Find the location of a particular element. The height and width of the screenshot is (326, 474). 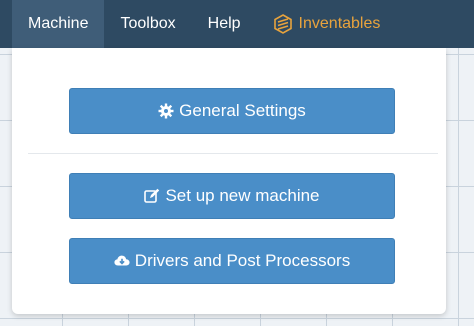

setup-new-machine-label: Set up new machine is located at coordinates (242, 195).